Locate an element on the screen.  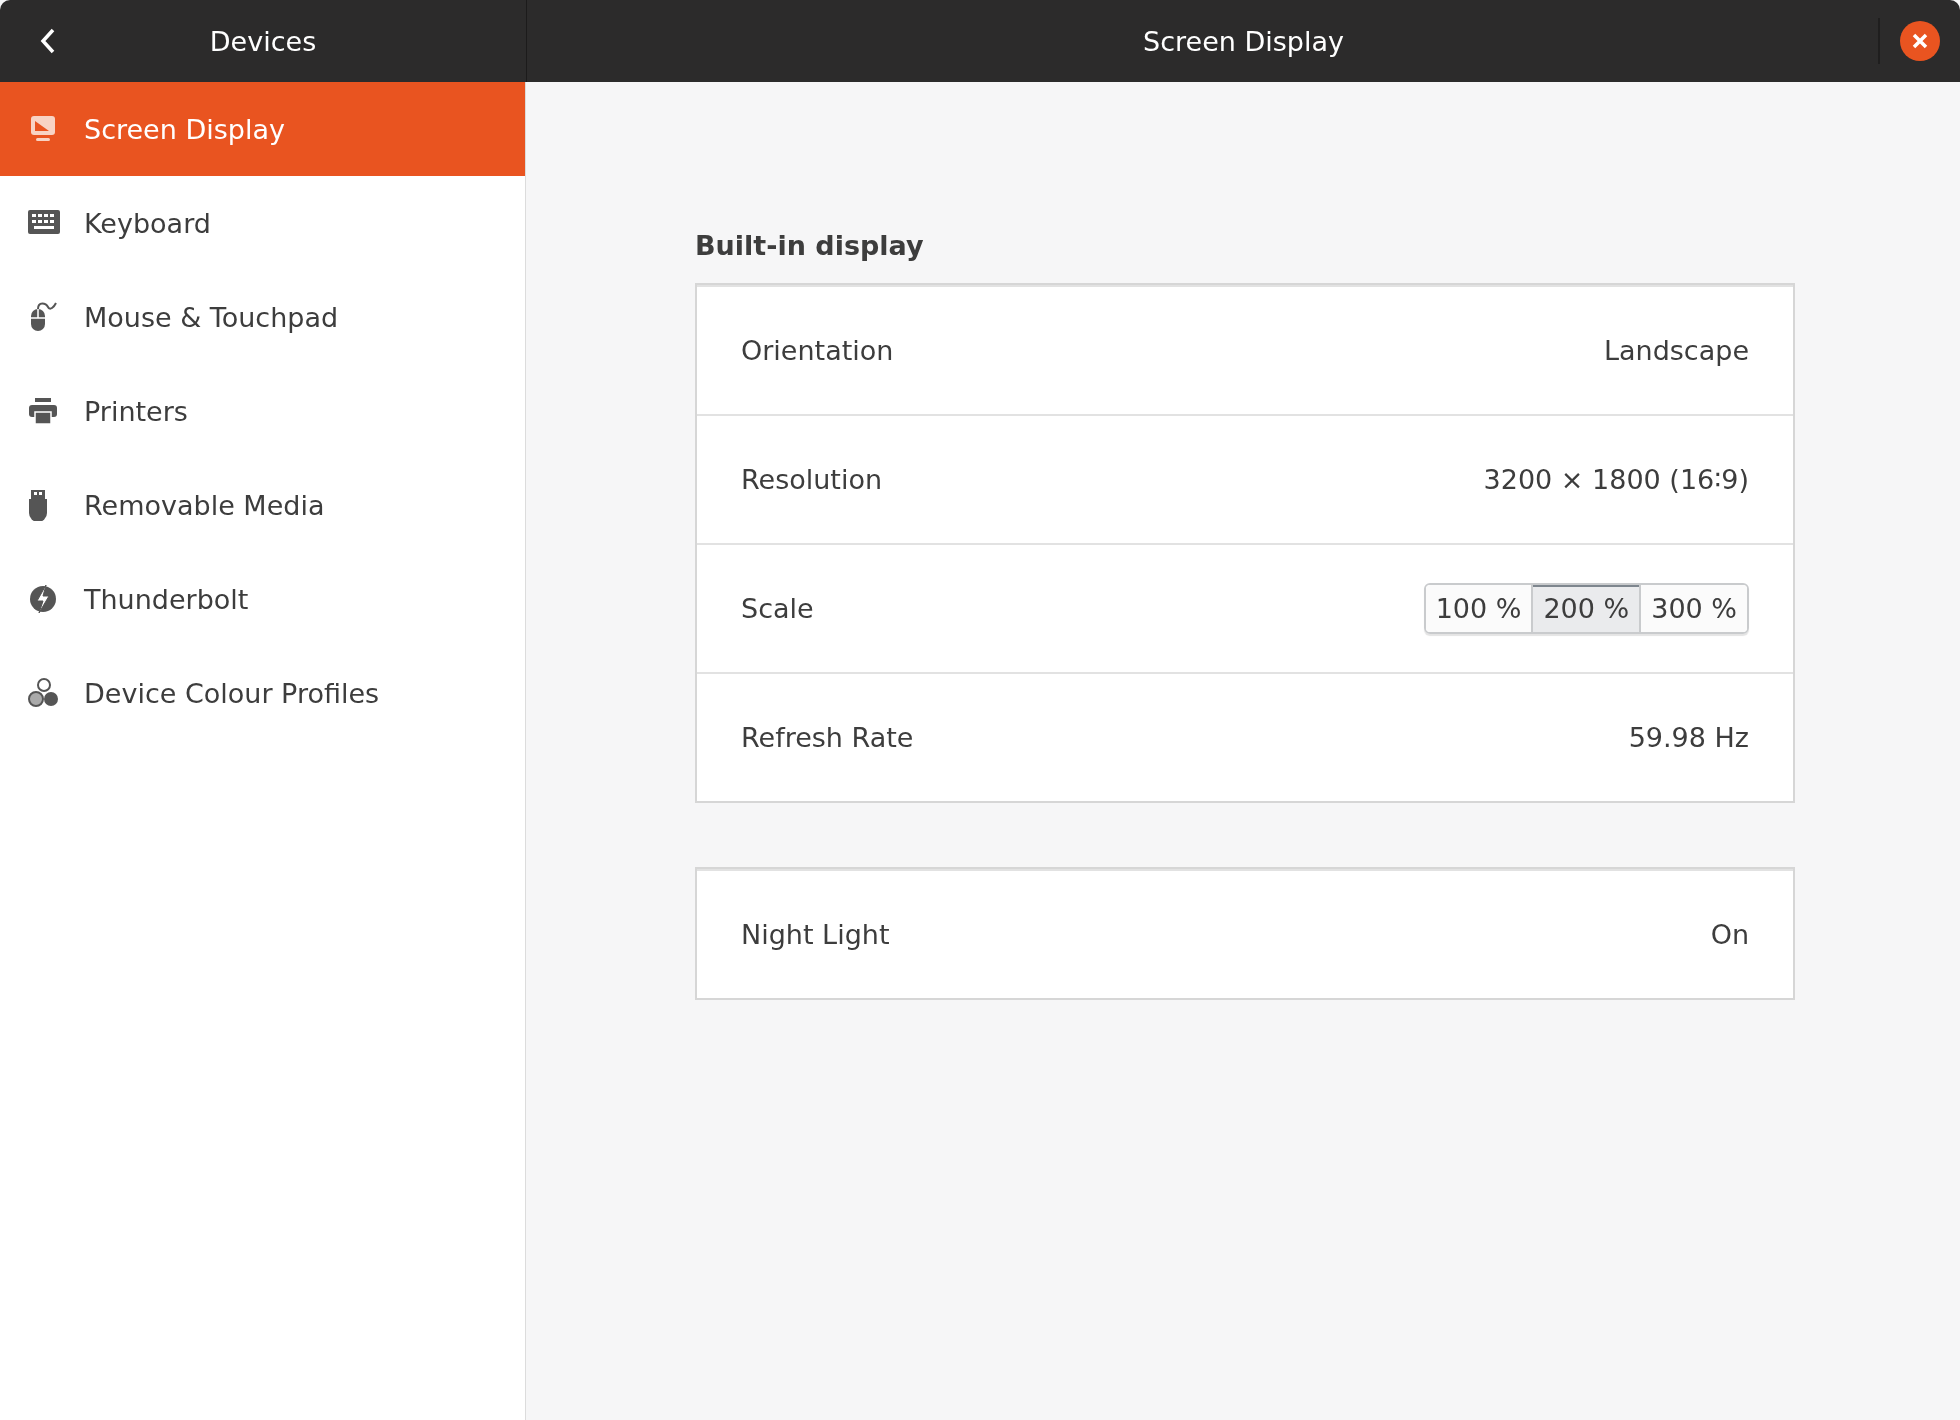
setting-row: Scale 100 % 200 % 300 % is located at coordinates (1245, 607).